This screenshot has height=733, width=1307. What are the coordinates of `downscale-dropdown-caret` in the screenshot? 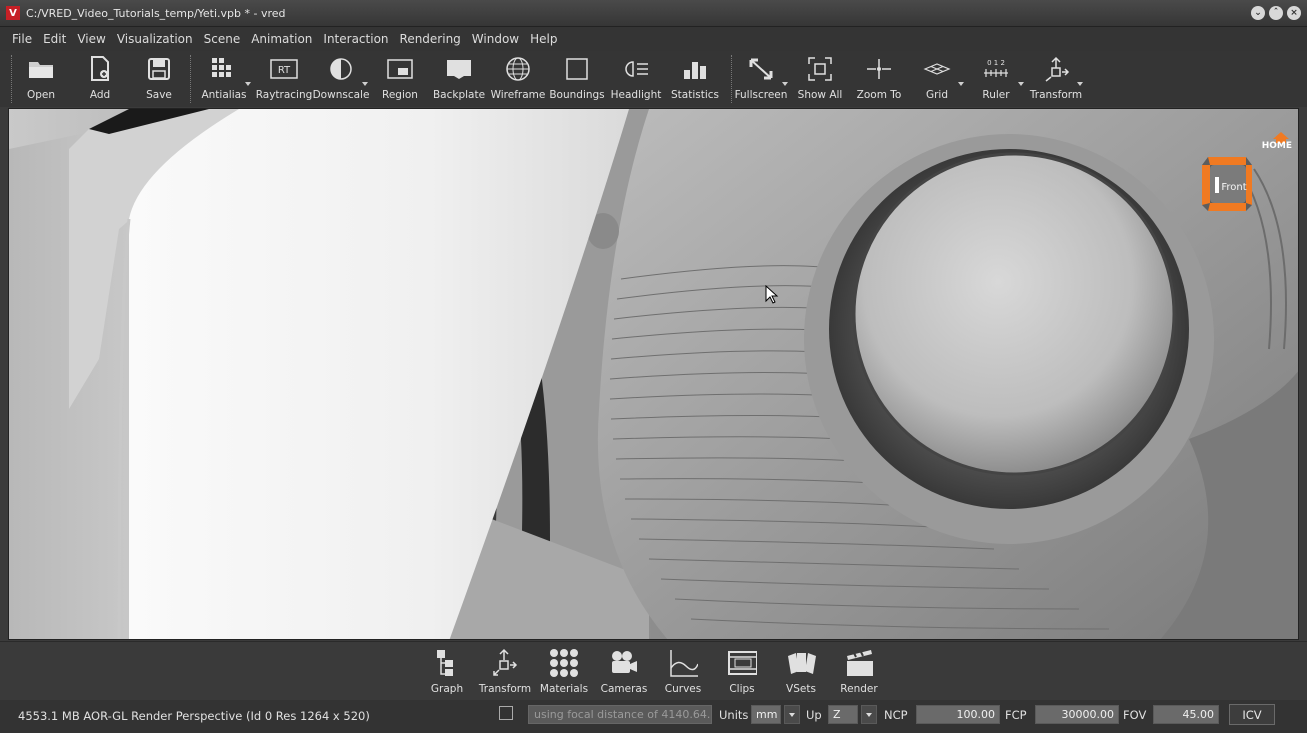 It's located at (365, 84).